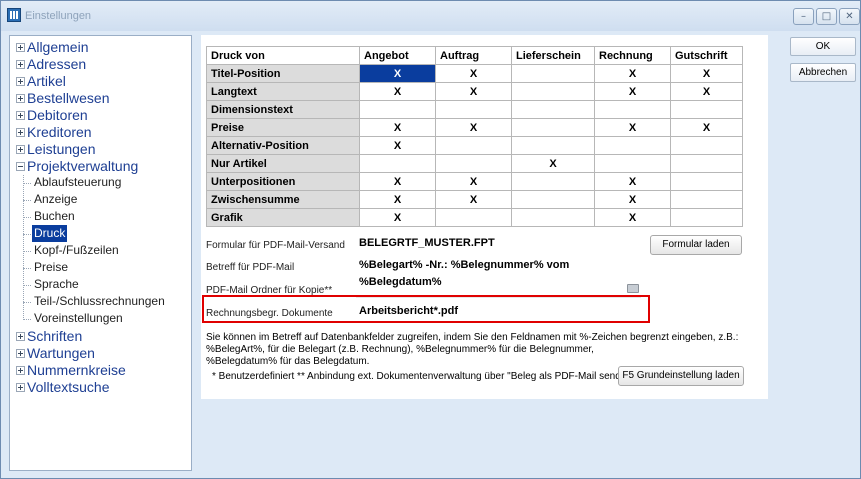 This screenshot has height=479, width=861. What do you see at coordinates (803, 16) in the screenshot?
I see `minimize-icon: –` at bounding box center [803, 16].